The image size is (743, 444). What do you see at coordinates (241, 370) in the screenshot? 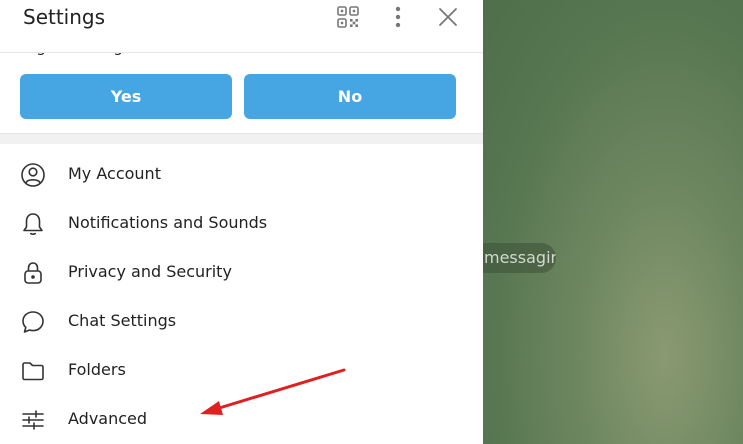
I see `menu-item-folders: Folders` at bounding box center [241, 370].